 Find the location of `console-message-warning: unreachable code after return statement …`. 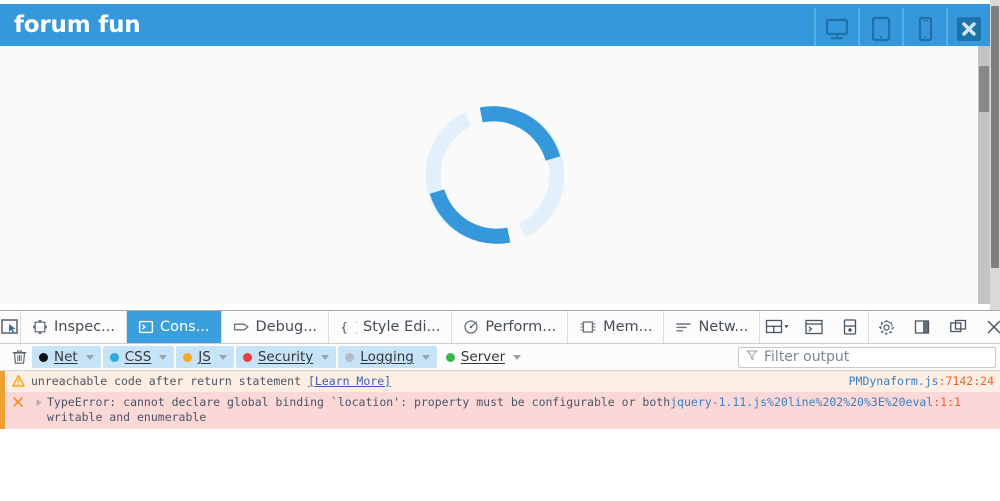

console-message-warning: unreachable code after return statement … is located at coordinates (500, 381).